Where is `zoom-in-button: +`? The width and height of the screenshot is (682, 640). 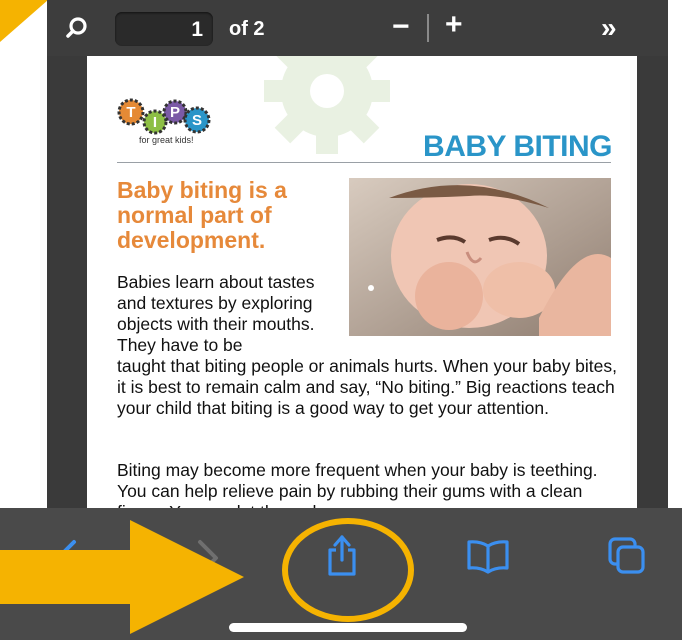 zoom-in-button: + is located at coordinates (454, 25).